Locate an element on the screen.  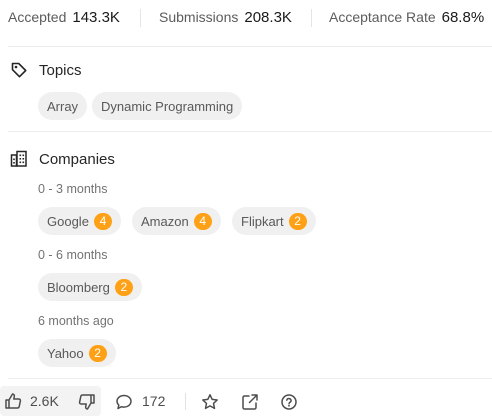
company-name: Bloomberg is located at coordinates (78, 287).